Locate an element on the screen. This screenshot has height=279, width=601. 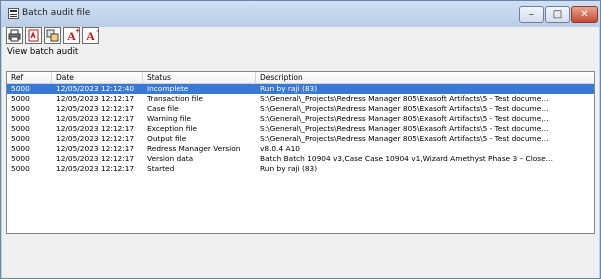
column-header-ref: Ref is located at coordinates (29, 77).